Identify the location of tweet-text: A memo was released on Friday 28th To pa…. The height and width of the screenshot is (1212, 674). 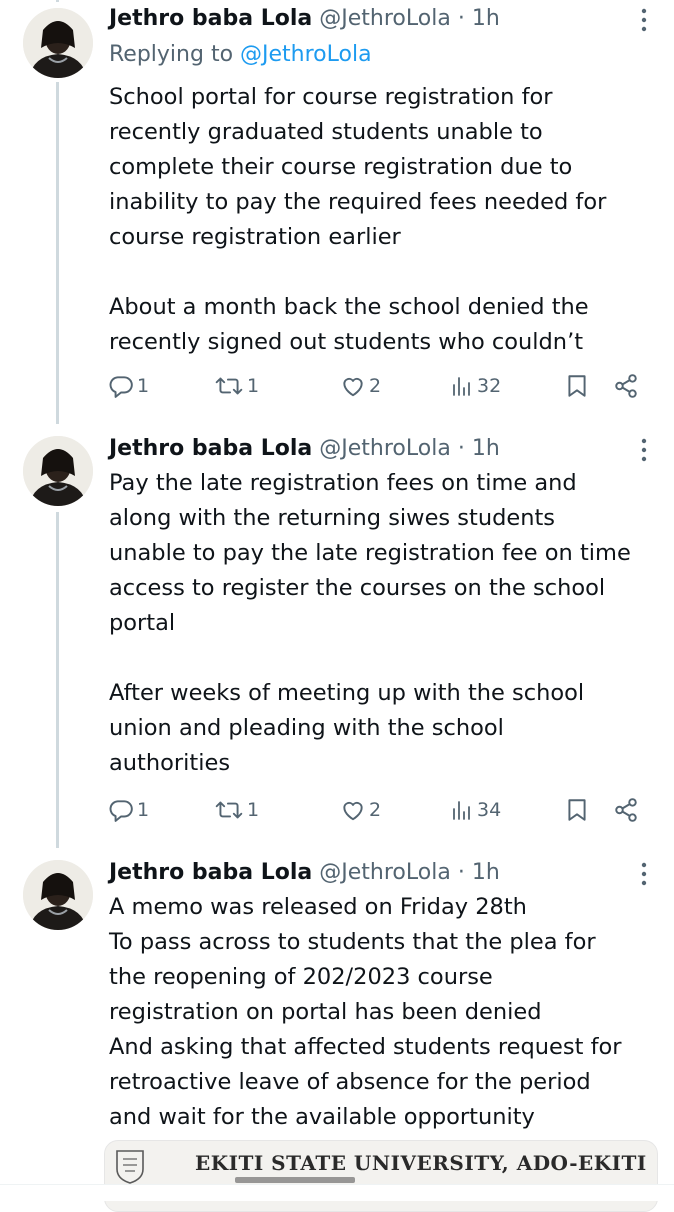
(365, 1012).